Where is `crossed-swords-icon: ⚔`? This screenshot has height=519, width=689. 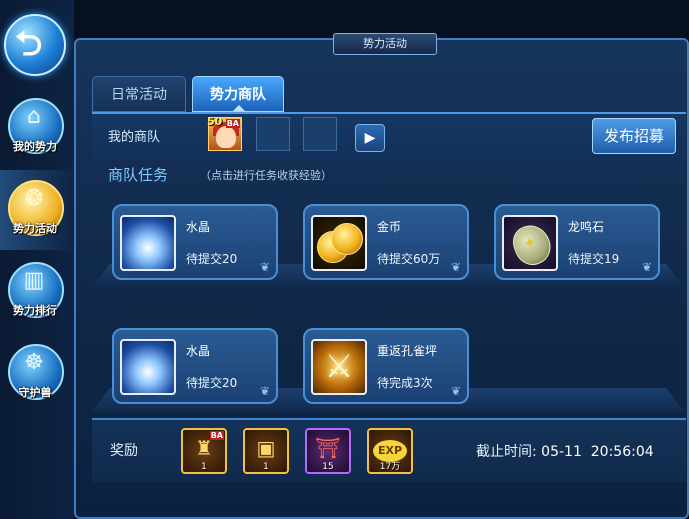 crossed-swords-icon: ⚔ is located at coordinates (339, 367).